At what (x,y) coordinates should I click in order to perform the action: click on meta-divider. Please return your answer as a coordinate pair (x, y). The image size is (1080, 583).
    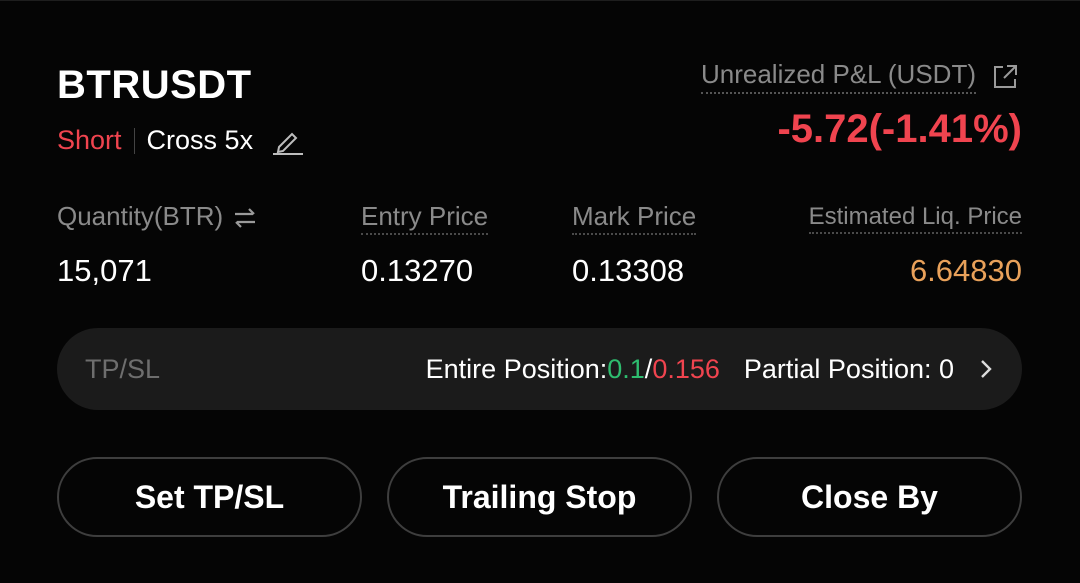
    Looking at the image, I should click on (134, 140).